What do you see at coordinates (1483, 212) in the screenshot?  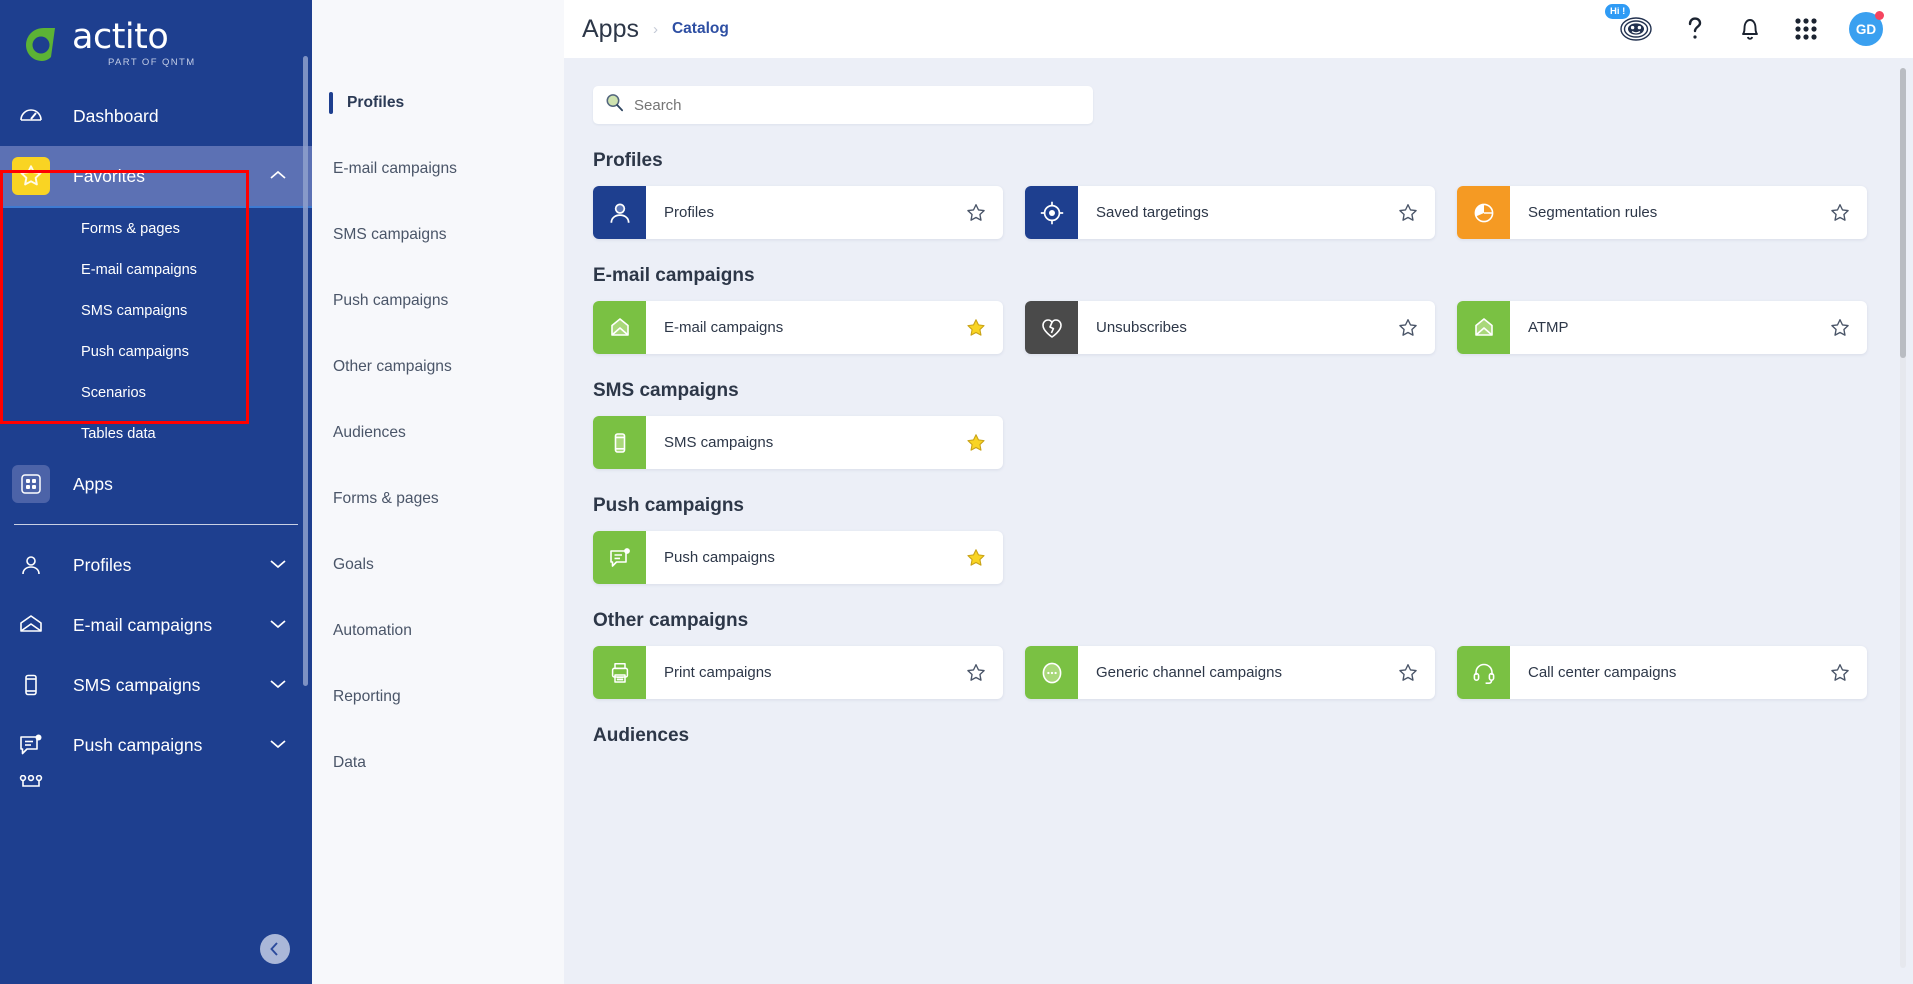 I see `pie-chart-icon` at bounding box center [1483, 212].